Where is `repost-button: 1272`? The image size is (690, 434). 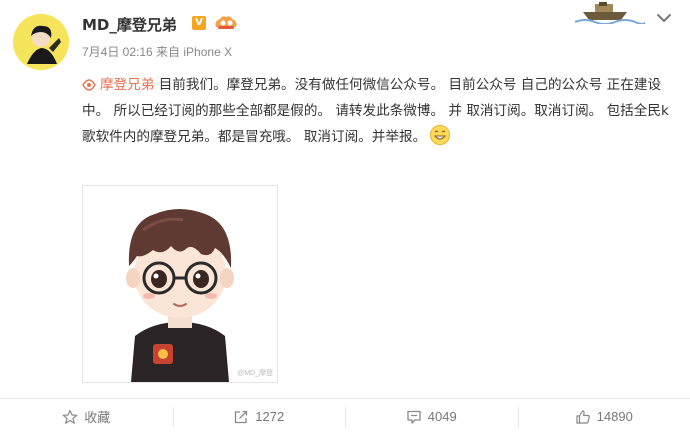 repost-button: 1272 is located at coordinates (259, 416).